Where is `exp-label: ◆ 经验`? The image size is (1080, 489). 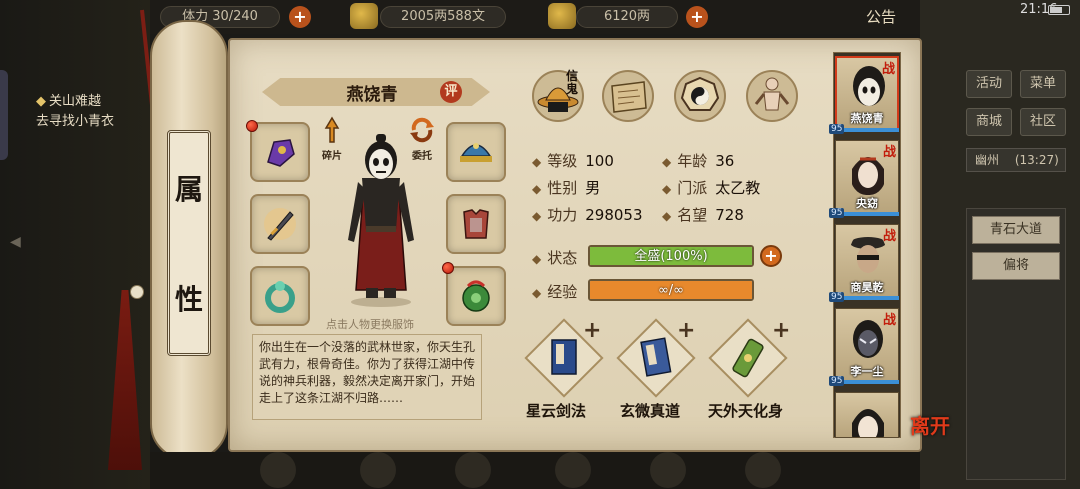 exp-label: ◆ 经验 is located at coordinates (554, 291).